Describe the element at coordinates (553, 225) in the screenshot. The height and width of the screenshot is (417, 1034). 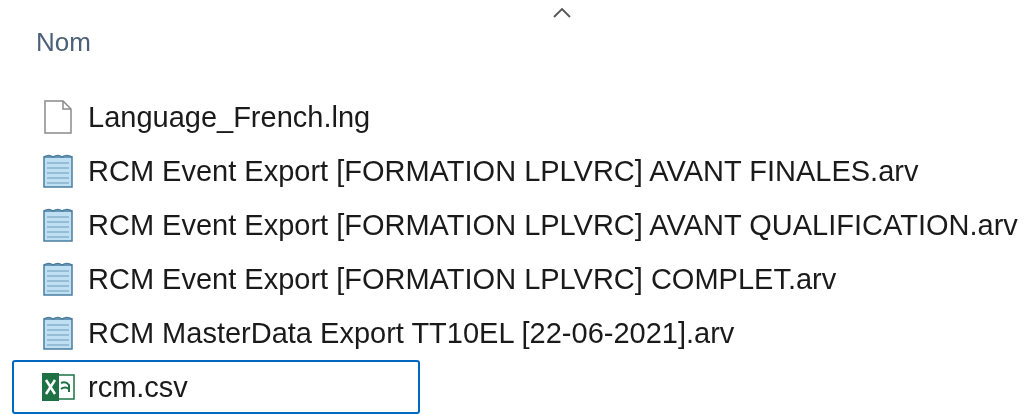
I see `file-name: RCM Event Export [FORMATION LPLVRC] AVANT QUALIFICATION.arv` at that location.